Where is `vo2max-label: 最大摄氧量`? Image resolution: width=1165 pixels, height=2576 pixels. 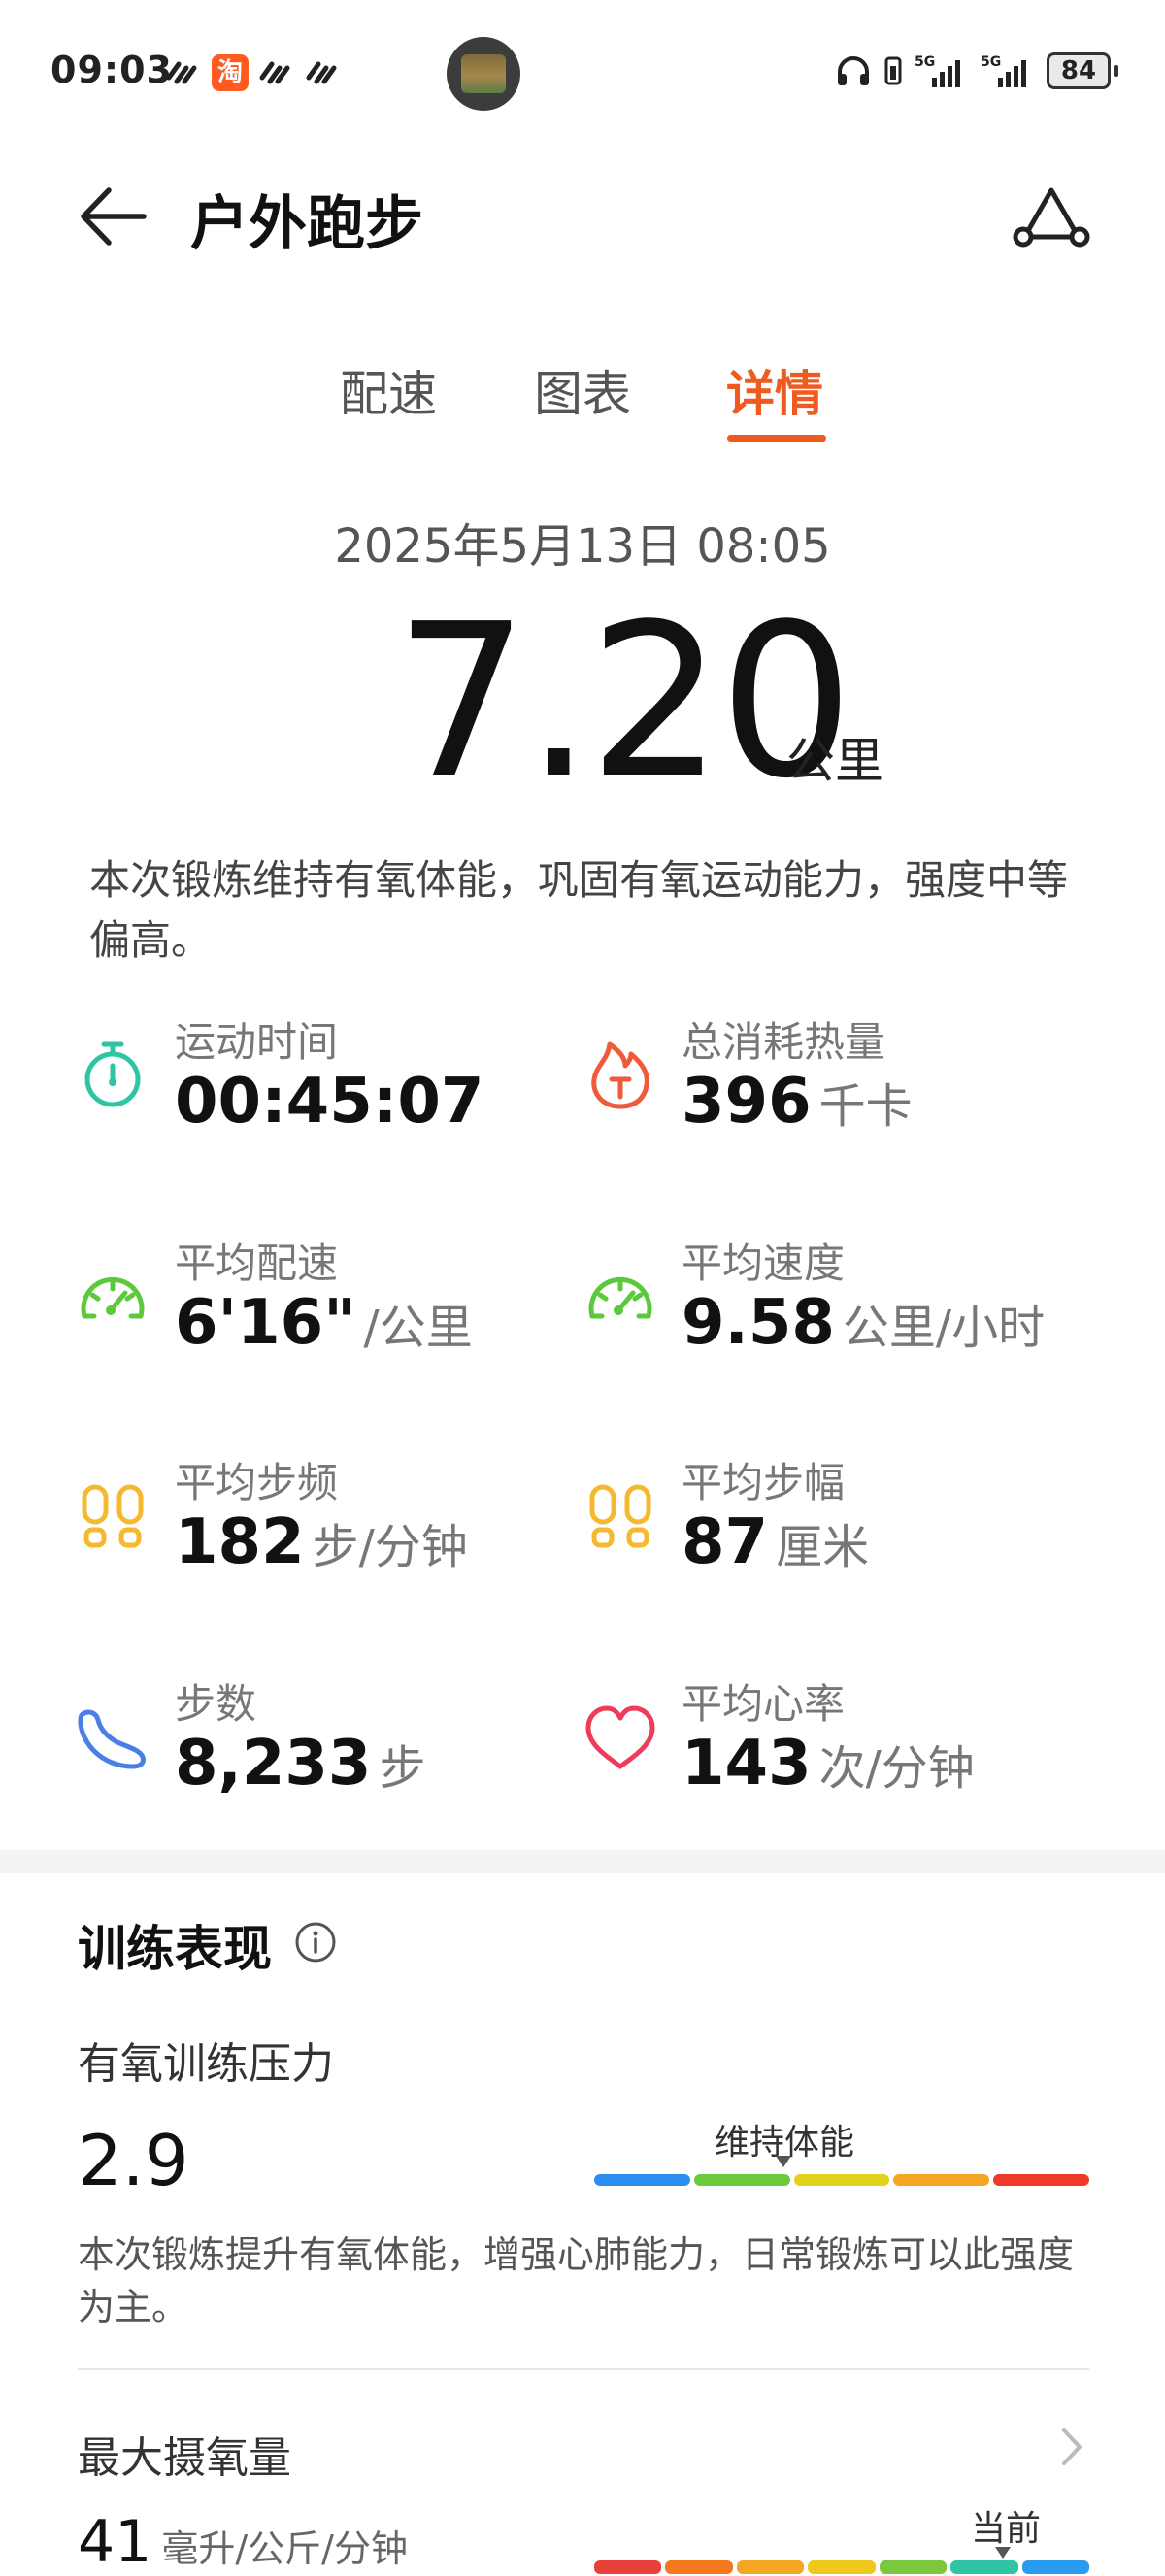 vo2max-label: 最大摄氧量 is located at coordinates (184, 2454).